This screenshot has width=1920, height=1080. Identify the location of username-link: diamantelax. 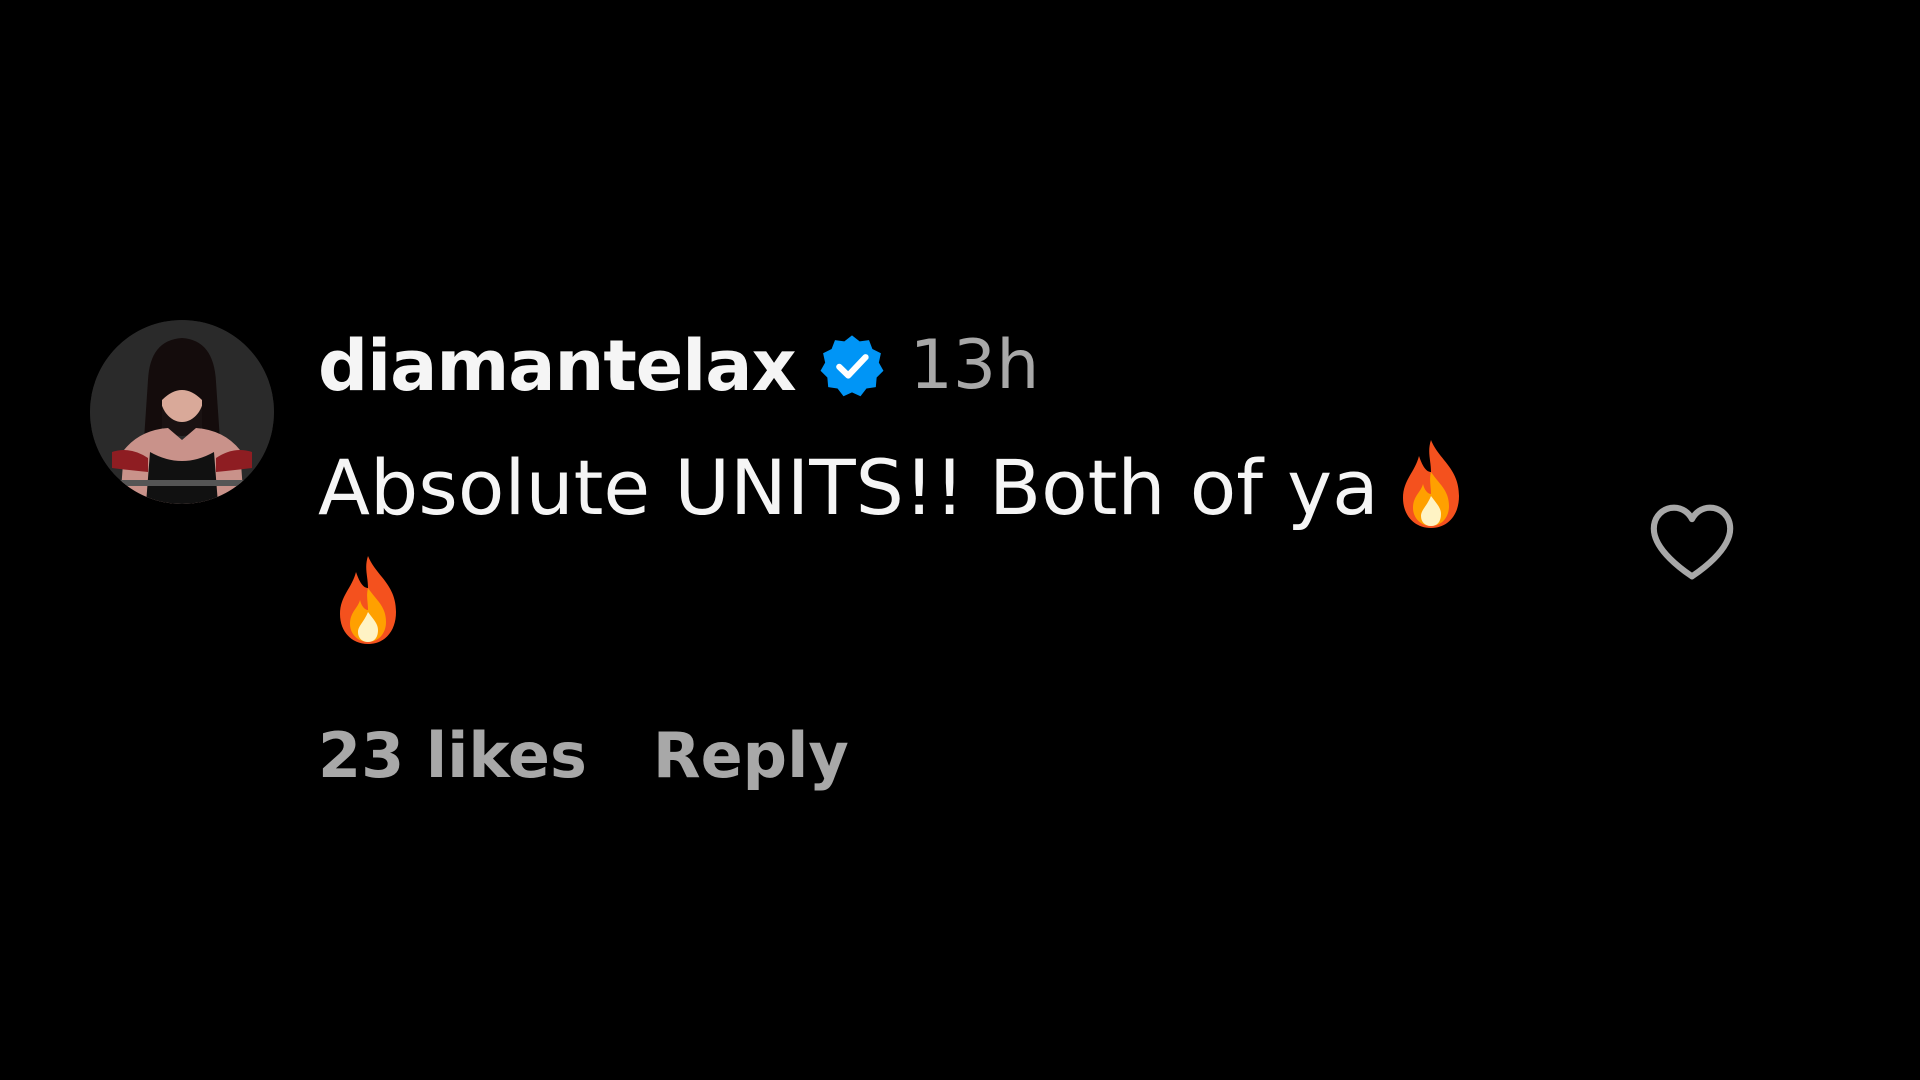
(557, 366).